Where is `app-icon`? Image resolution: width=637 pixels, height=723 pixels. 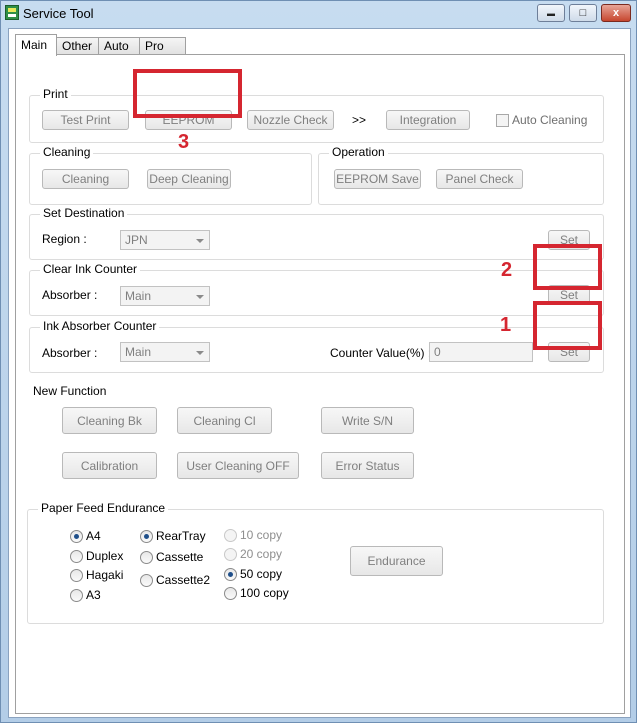 app-icon is located at coordinates (12, 12).